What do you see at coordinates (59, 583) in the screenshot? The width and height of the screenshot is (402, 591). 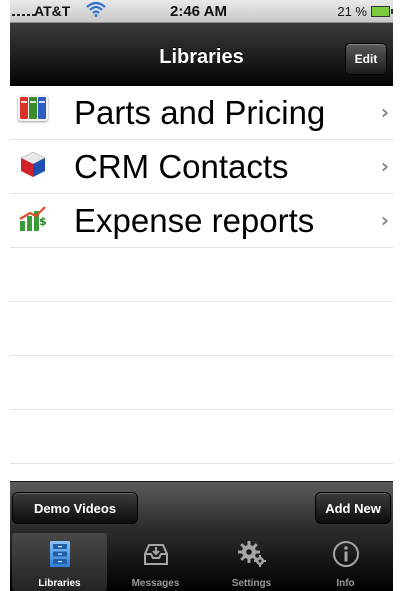 I see `tab-label: Libraries` at bounding box center [59, 583].